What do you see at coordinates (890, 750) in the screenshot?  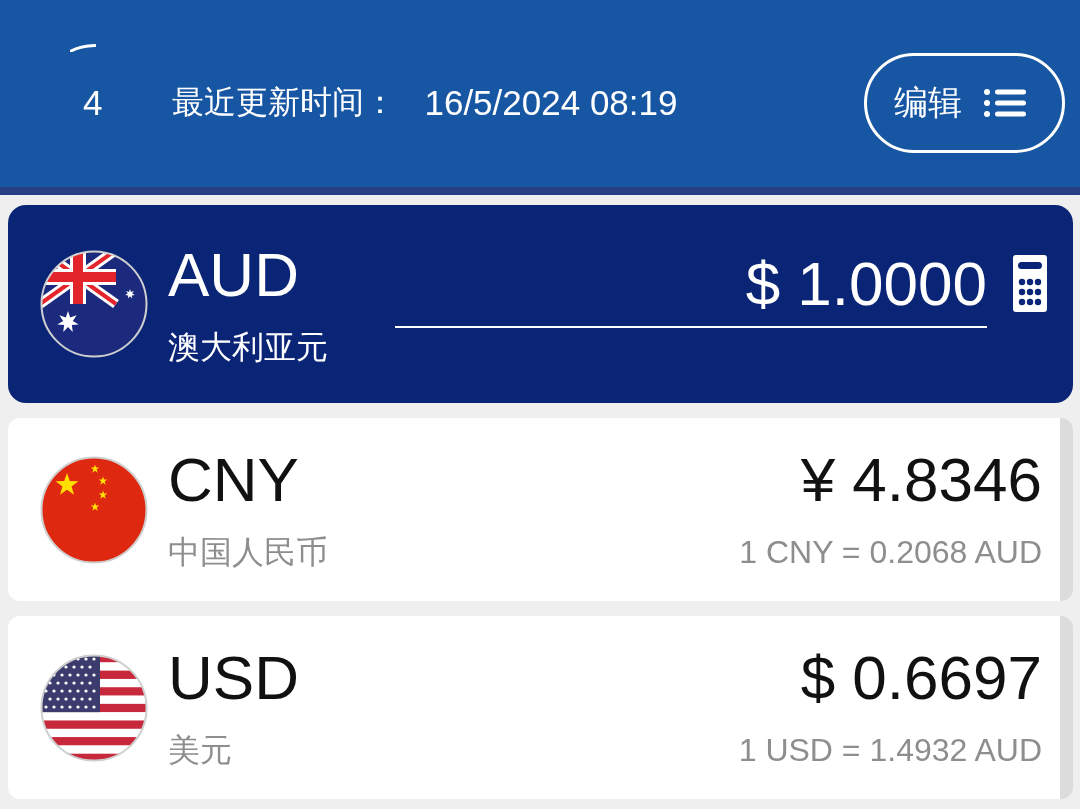 I see `exchange-rate: 1 USD = 1.4932 AUD` at bounding box center [890, 750].